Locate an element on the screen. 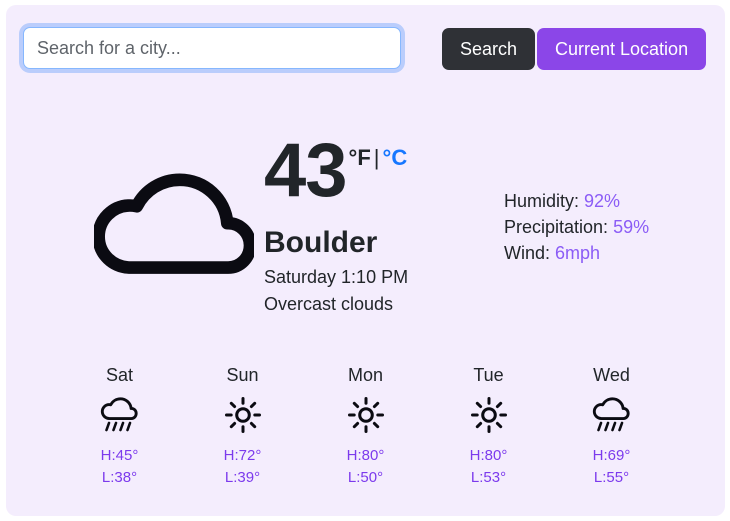  search-input-container is located at coordinates (212, 48).